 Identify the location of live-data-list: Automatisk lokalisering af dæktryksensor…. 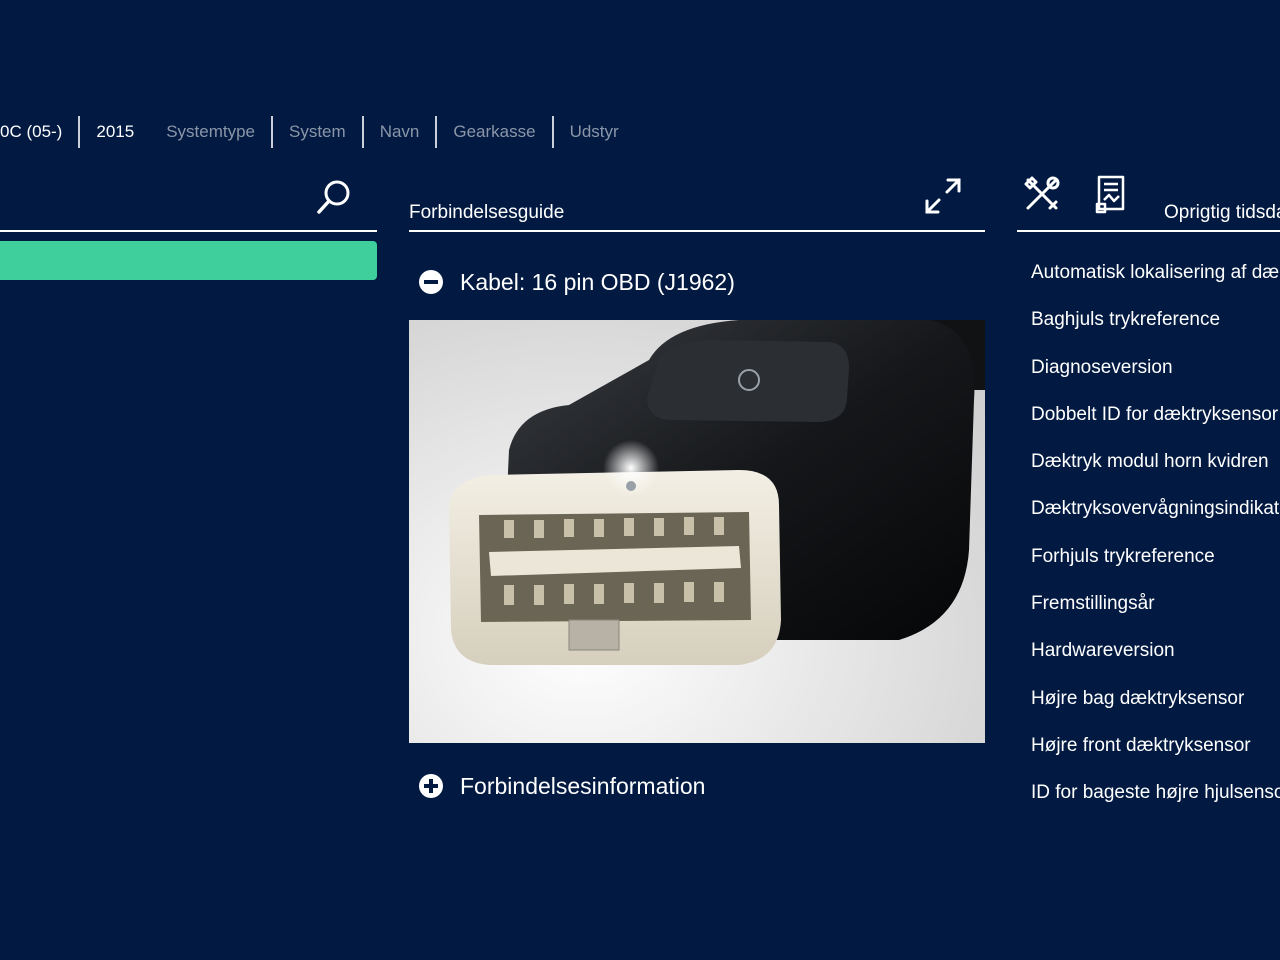
(1155, 540).